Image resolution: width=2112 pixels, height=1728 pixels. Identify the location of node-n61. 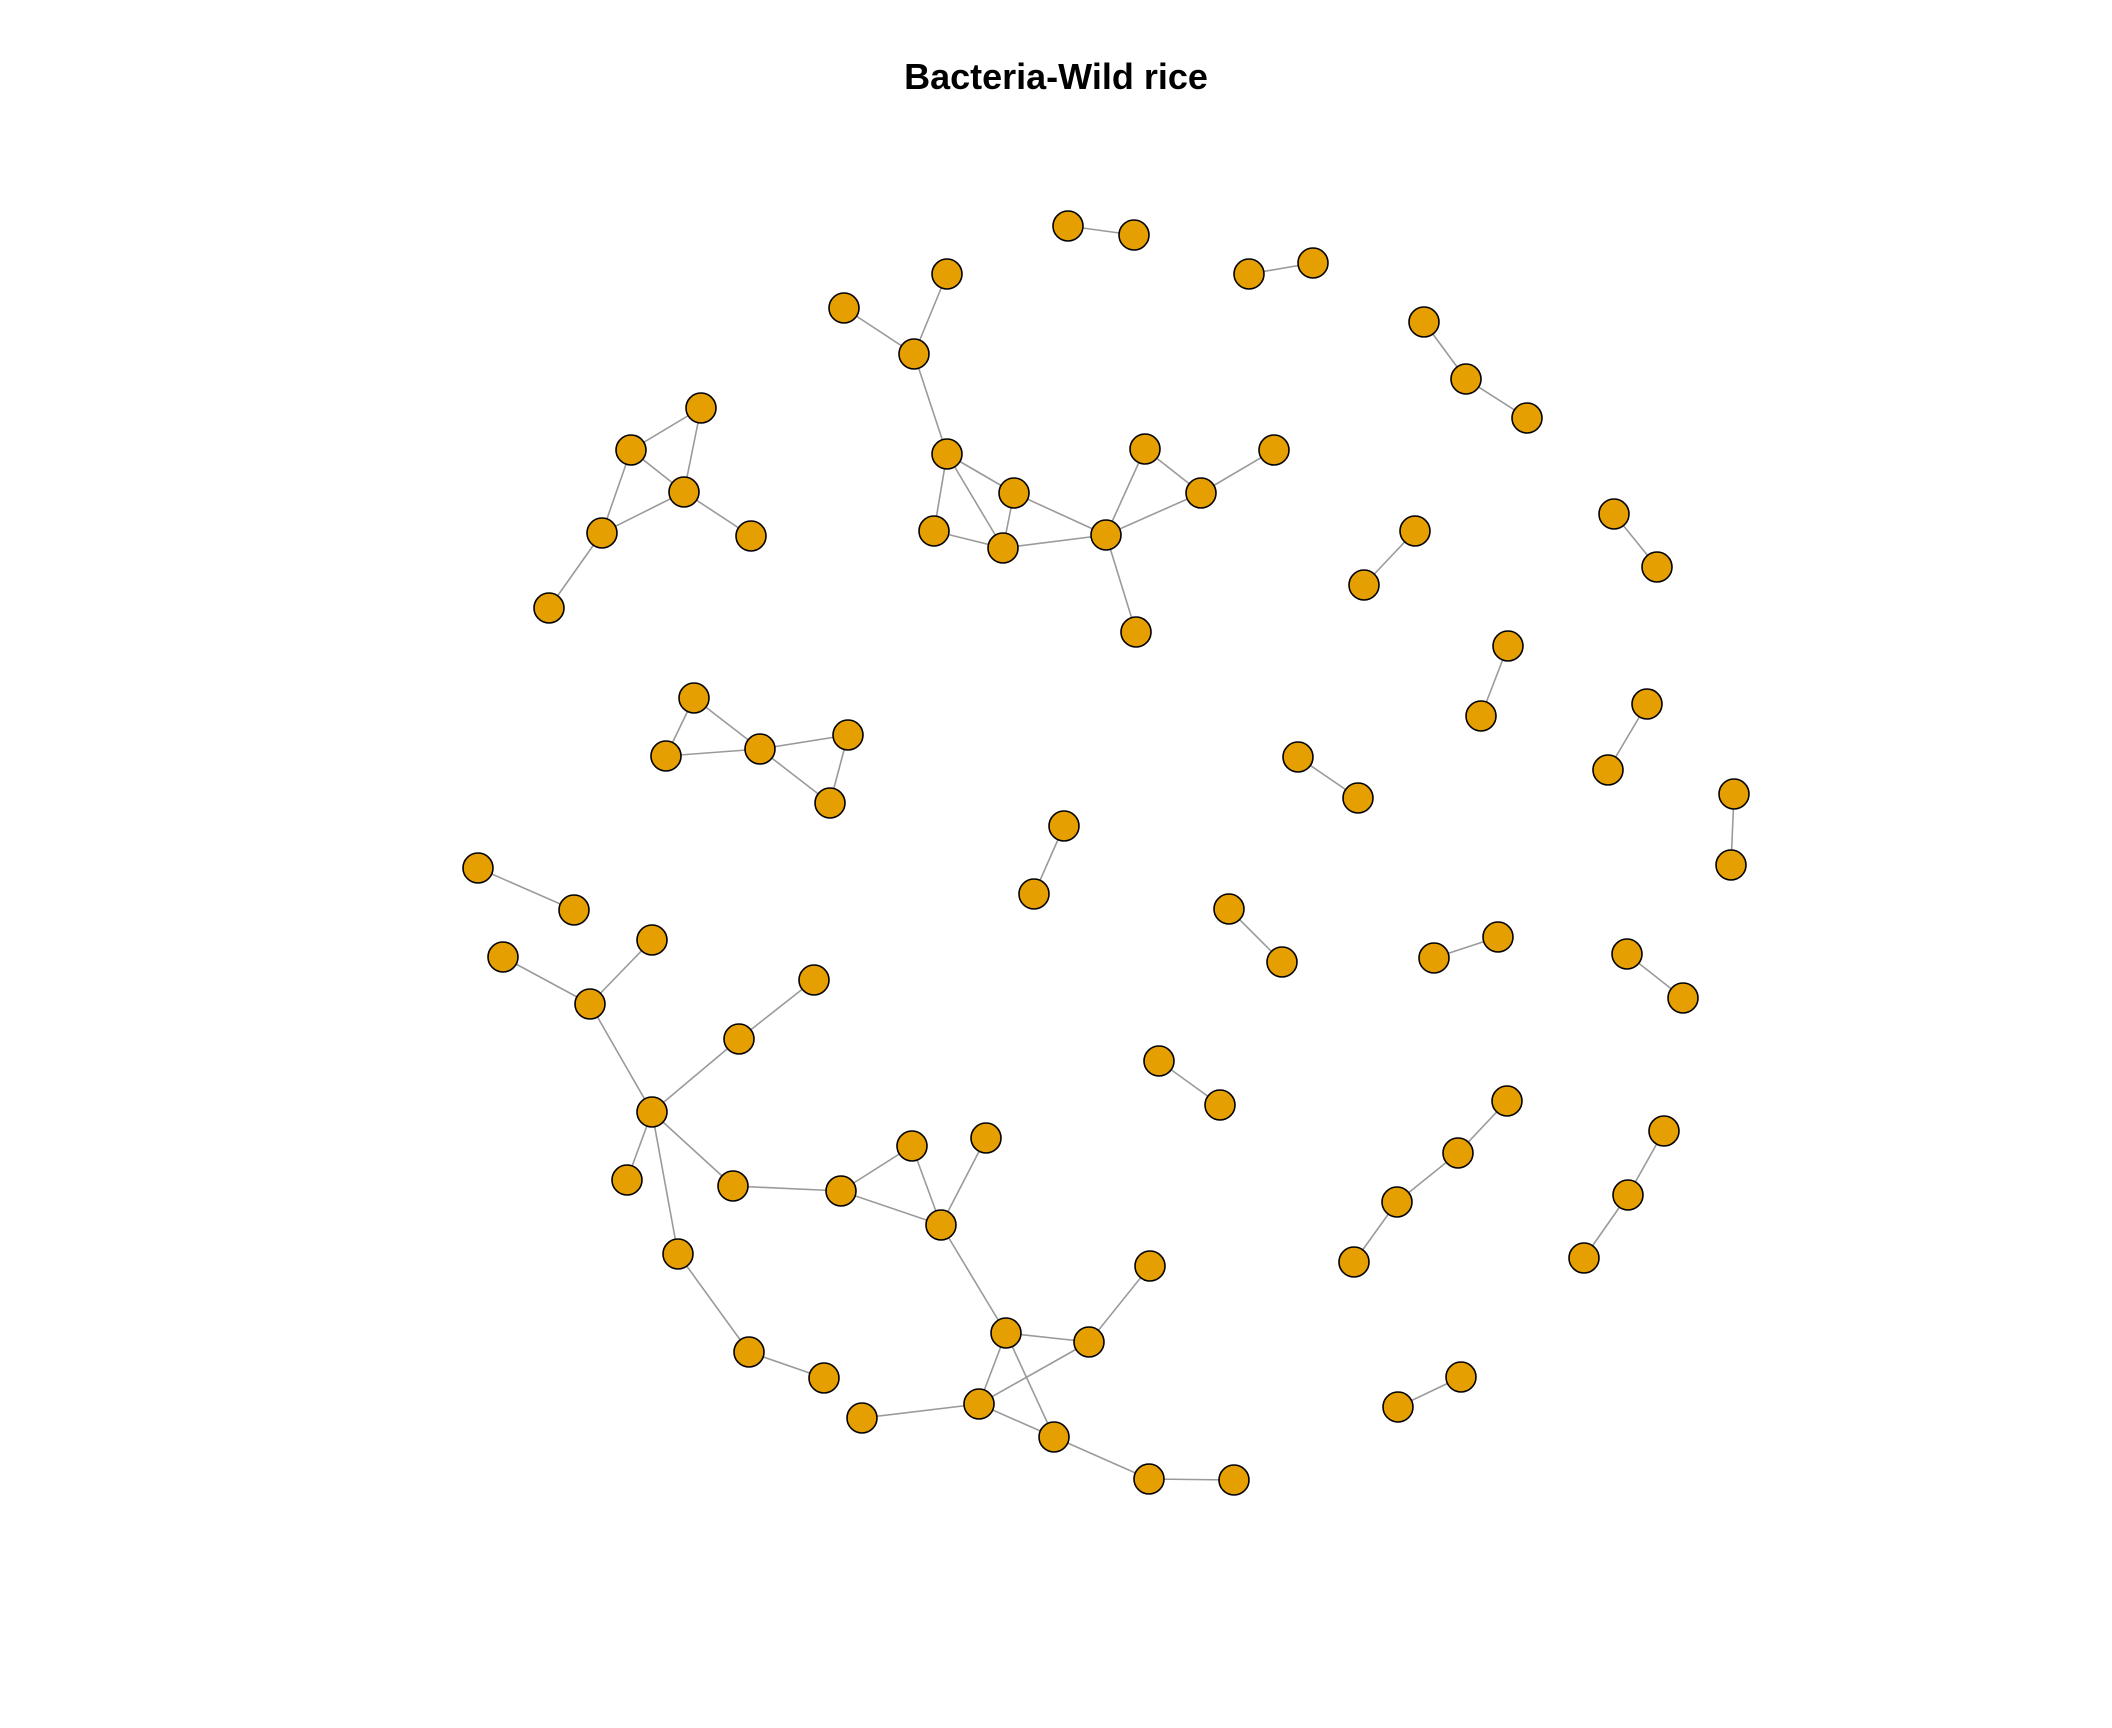
(830, 803).